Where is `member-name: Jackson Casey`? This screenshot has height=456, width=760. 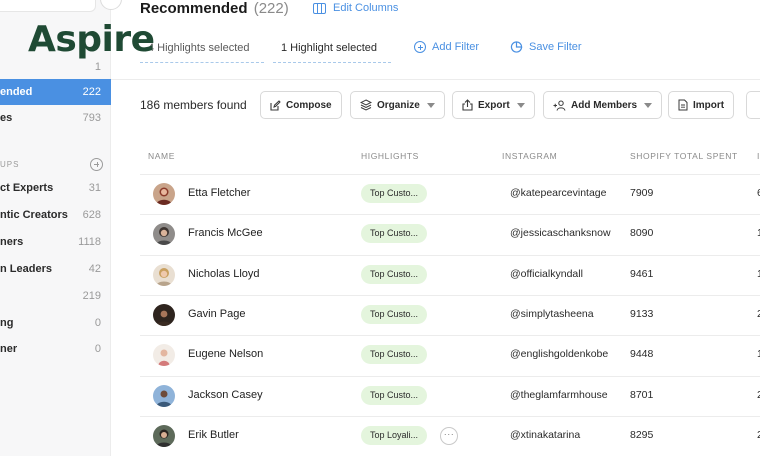 member-name: Jackson Casey is located at coordinates (225, 395).